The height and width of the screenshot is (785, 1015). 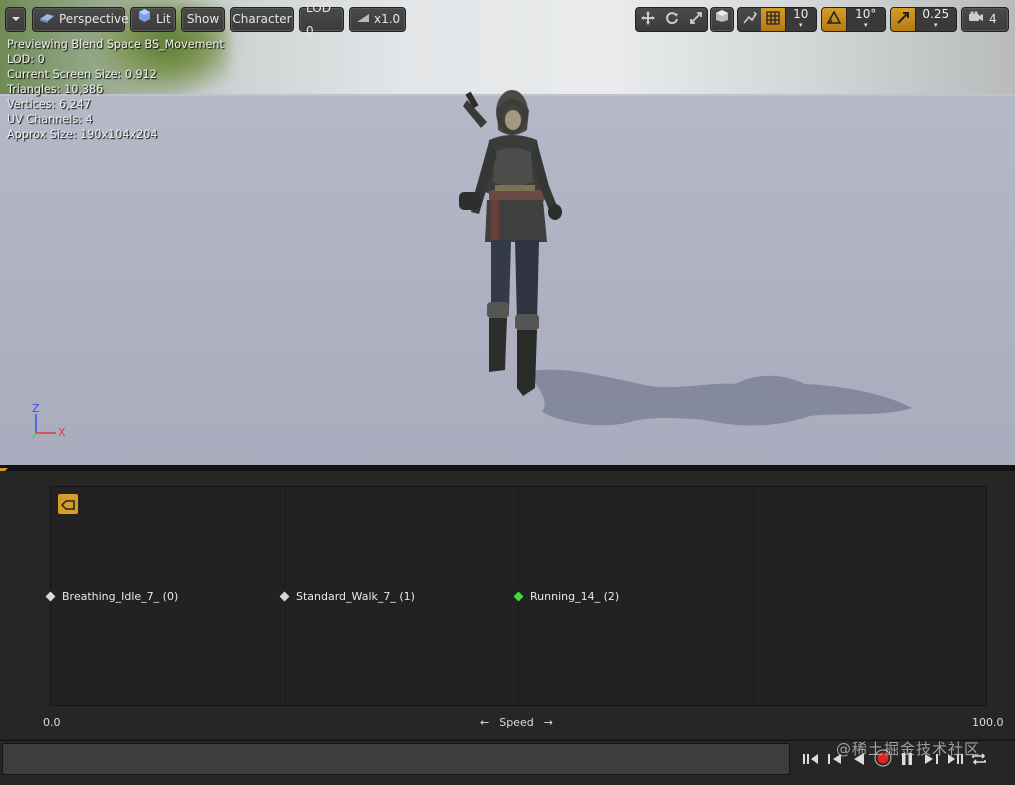 I want to click on grid-icon, so click(x=773, y=19).